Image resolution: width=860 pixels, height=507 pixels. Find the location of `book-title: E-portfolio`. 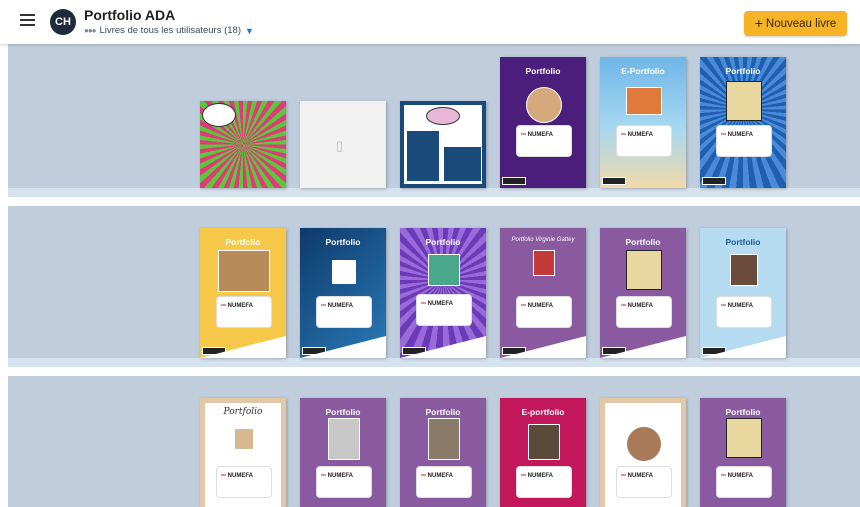

book-title: E-portfolio is located at coordinates (543, 412).